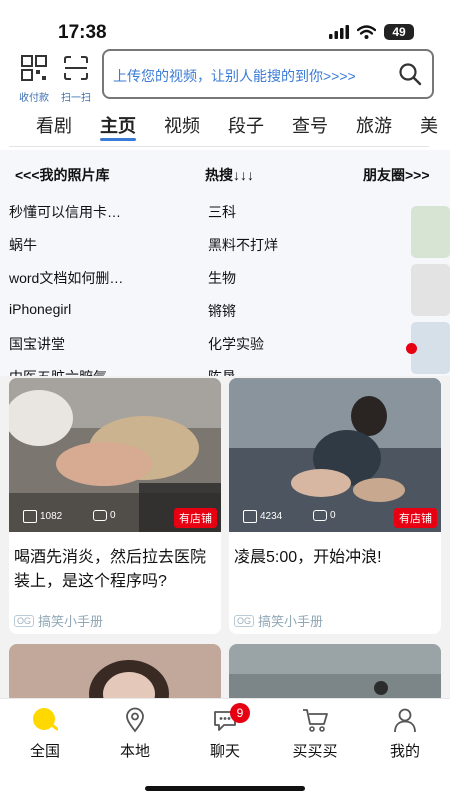  Describe the element at coordinates (225, 732) in the screenshot. I see `nav-chat: 9 聊天` at that location.